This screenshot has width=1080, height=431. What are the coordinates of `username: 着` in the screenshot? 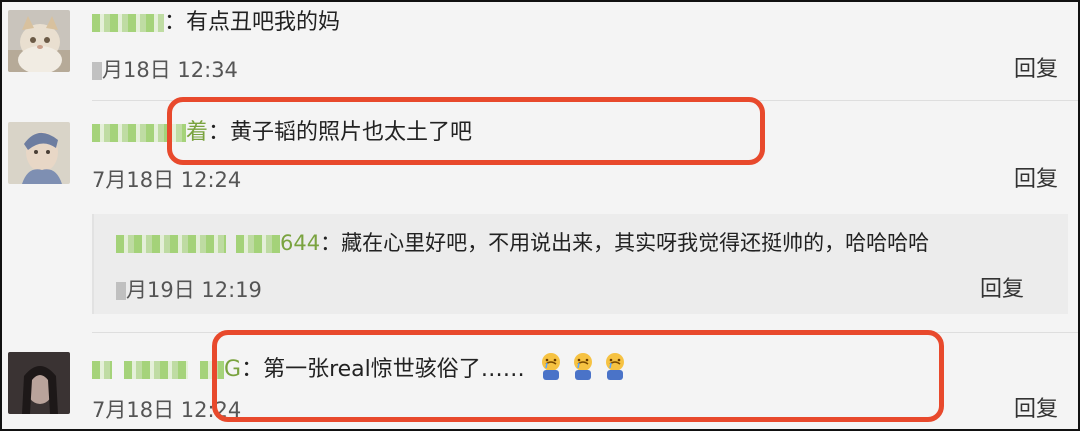 It's located at (197, 132).